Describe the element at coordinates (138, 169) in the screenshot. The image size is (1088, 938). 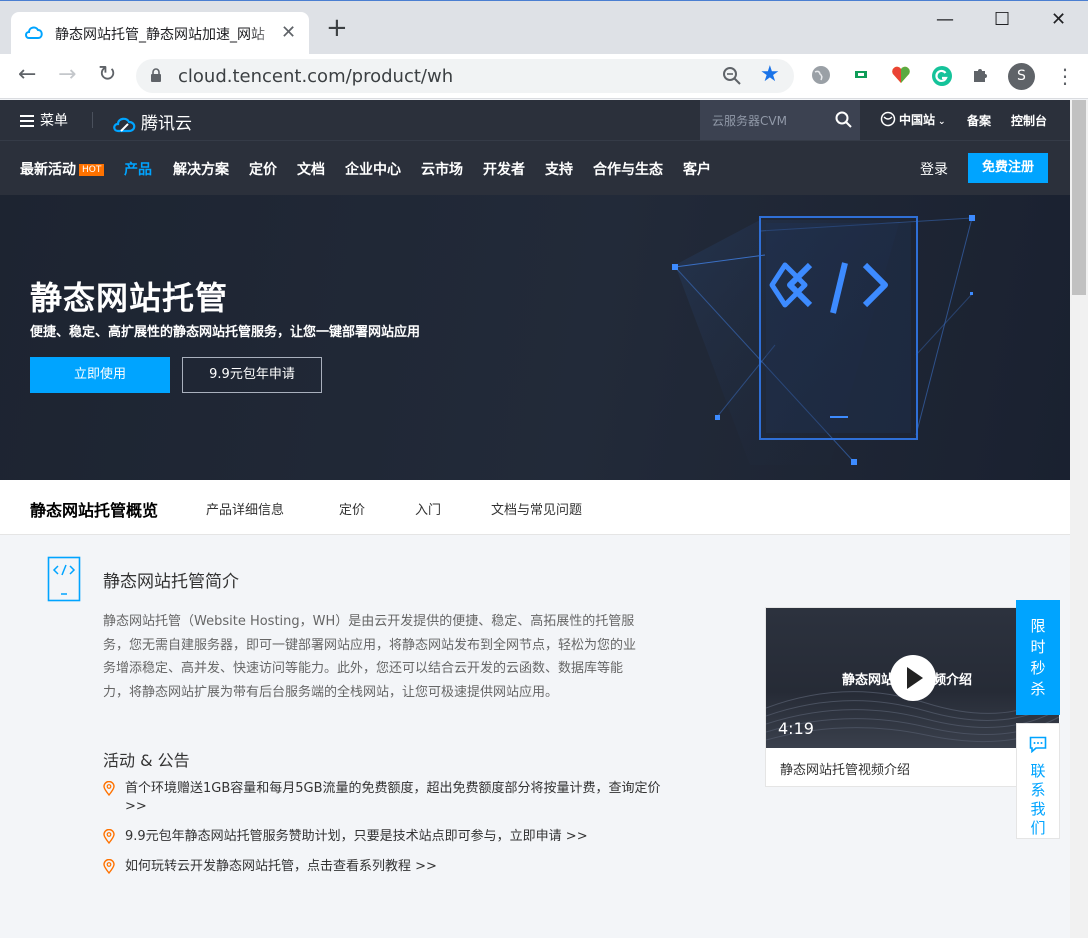
I see `nav-item-products: 产品` at that location.